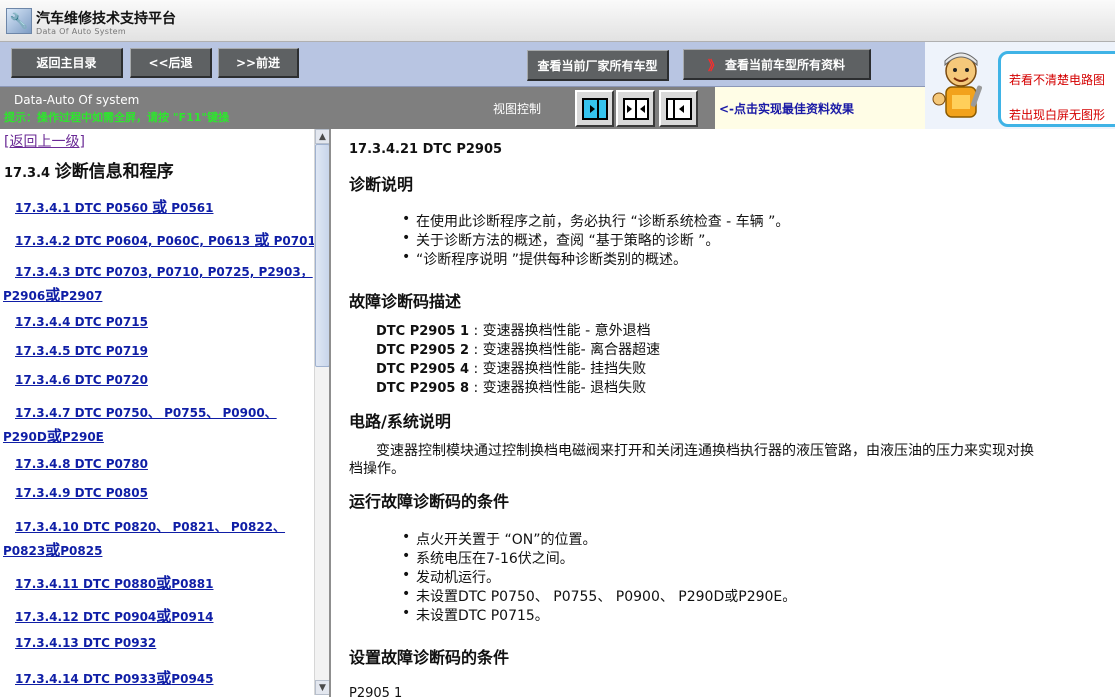 The height and width of the screenshot is (697, 1115). Describe the element at coordinates (53, 435) in the screenshot. I see `toc-link: P290D或P290E` at that location.